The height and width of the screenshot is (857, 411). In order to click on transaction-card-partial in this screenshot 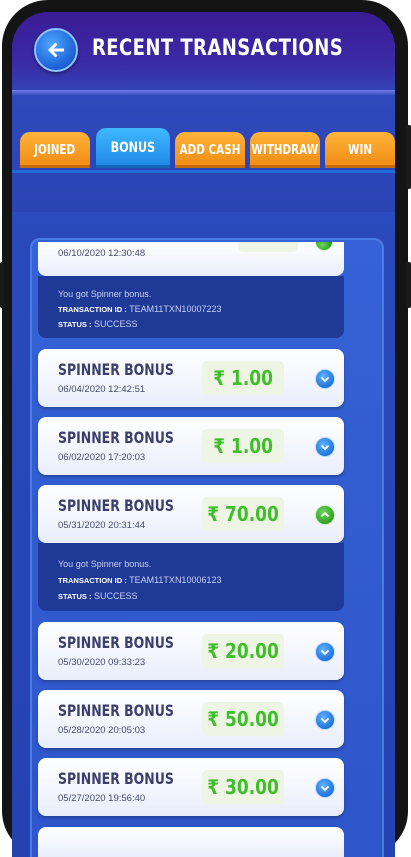, I will do `click(191, 842)`.